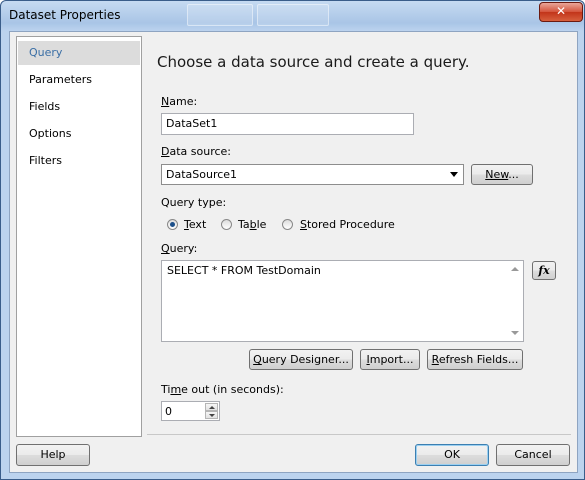 This screenshot has height=480, width=585. I want to click on nav-item-label: Filters, so click(45, 160).